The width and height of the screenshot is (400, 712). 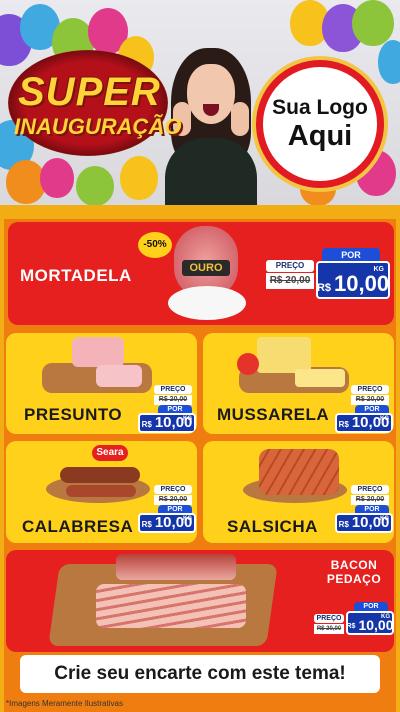 What do you see at coordinates (73, 414) in the screenshot?
I see `product-name: PRESUNTO` at bounding box center [73, 414].